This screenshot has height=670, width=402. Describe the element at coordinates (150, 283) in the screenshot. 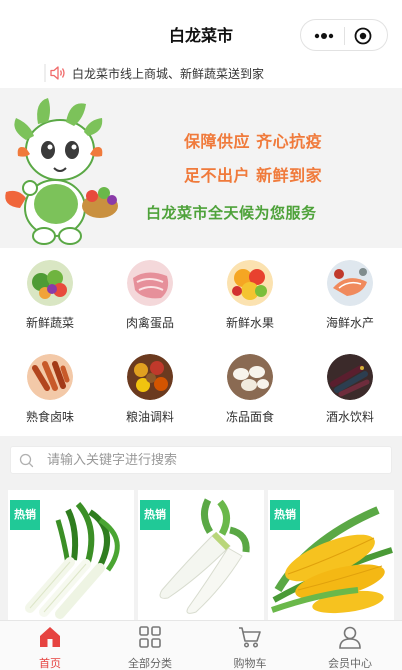

I see `meat-icon` at that location.